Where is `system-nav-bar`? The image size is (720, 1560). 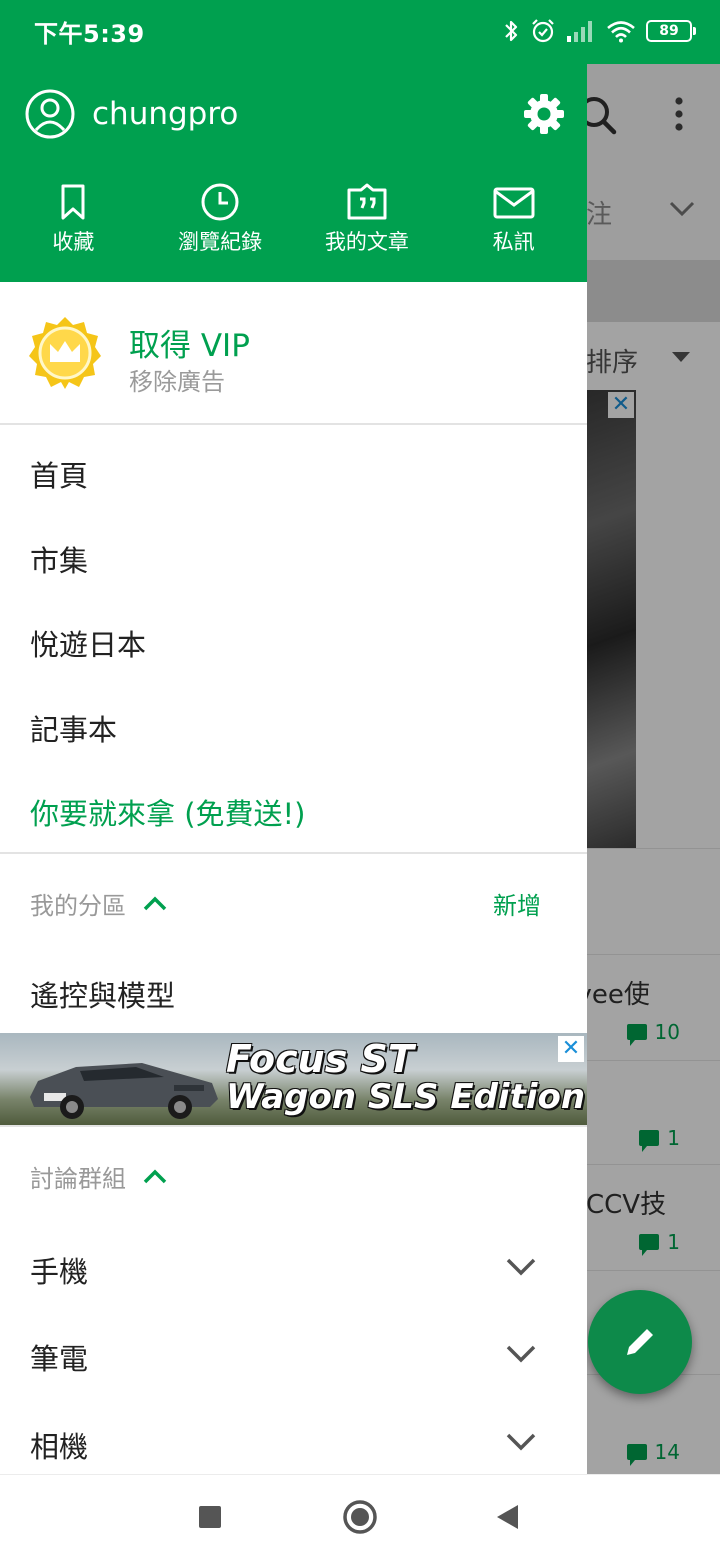
system-nav-bar is located at coordinates (360, 1517).